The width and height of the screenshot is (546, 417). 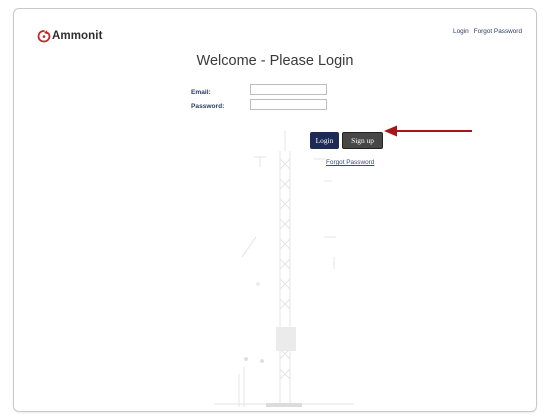 What do you see at coordinates (498, 31) in the screenshot?
I see `nav-forgot-password-link: Forgot Password` at bounding box center [498, 31].